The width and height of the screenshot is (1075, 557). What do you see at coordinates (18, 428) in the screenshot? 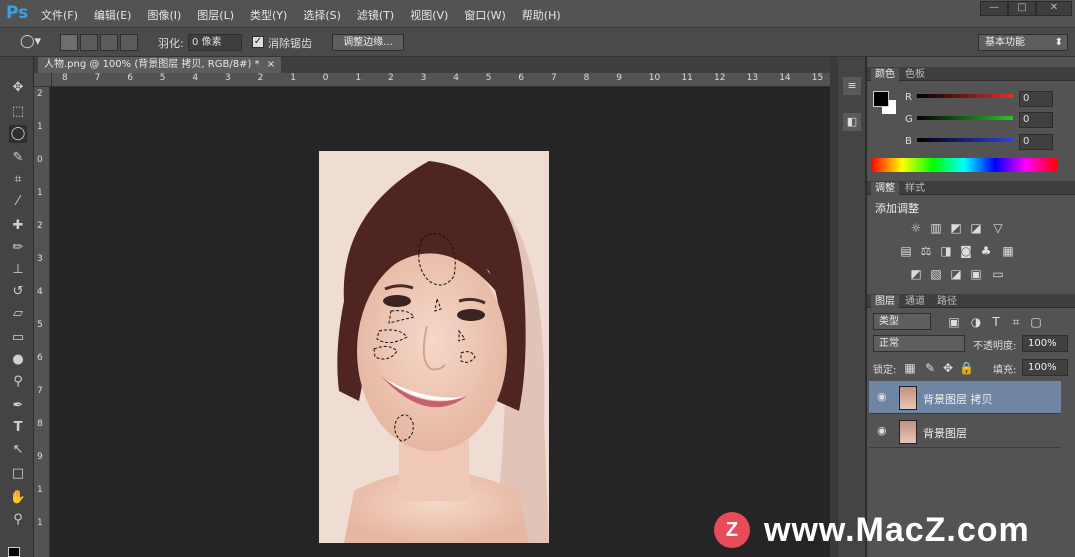
I see `type-tool-icon: T` at bounding box center [18, 428].